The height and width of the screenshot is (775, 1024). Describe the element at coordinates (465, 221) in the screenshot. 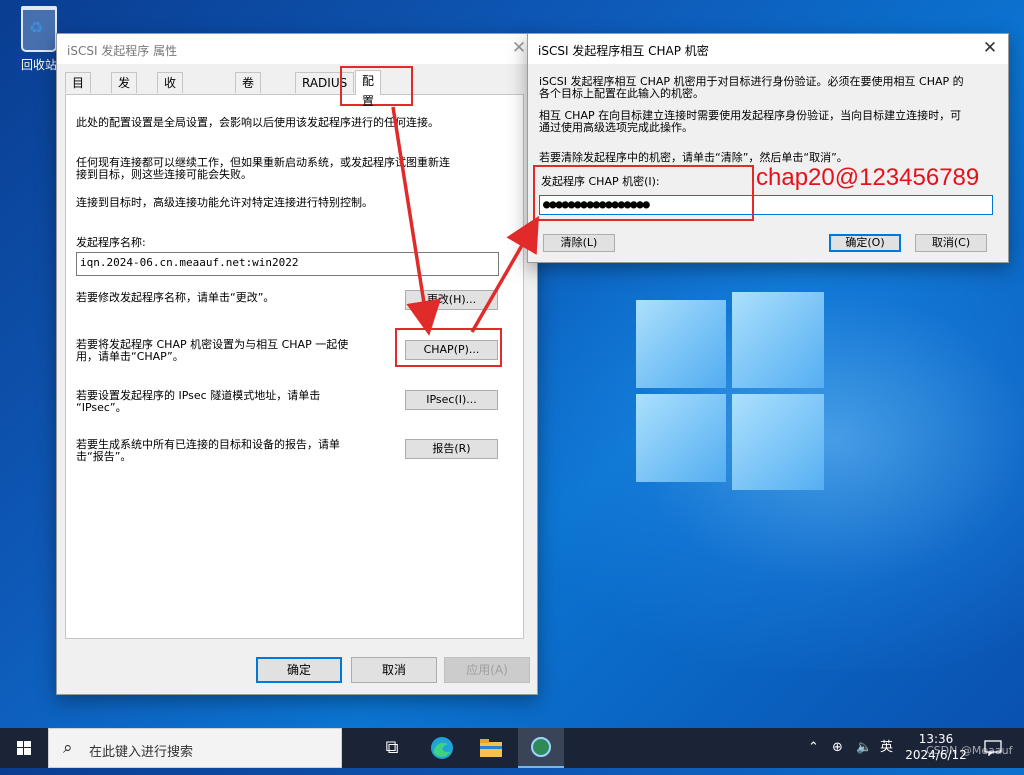

I see `annotation-arrows` at that location.